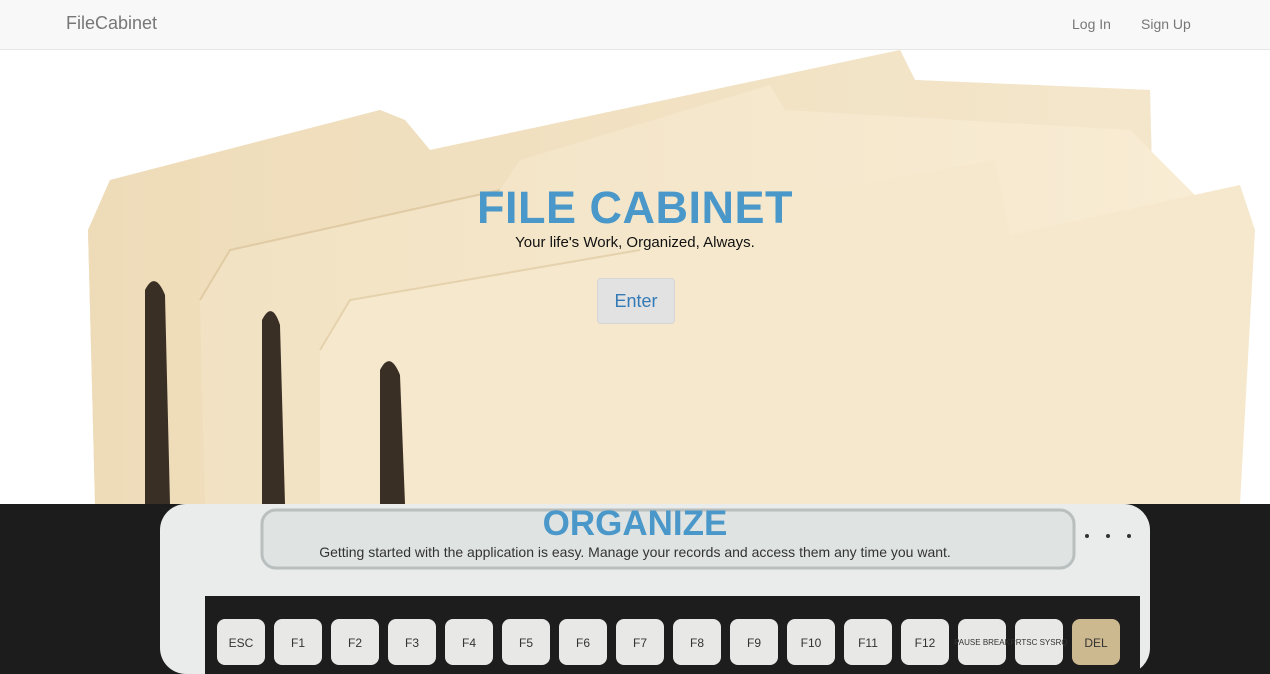 The height and width of the screenshot is (674, 1270). I want to click on key-label: F12, so click(925, 643).